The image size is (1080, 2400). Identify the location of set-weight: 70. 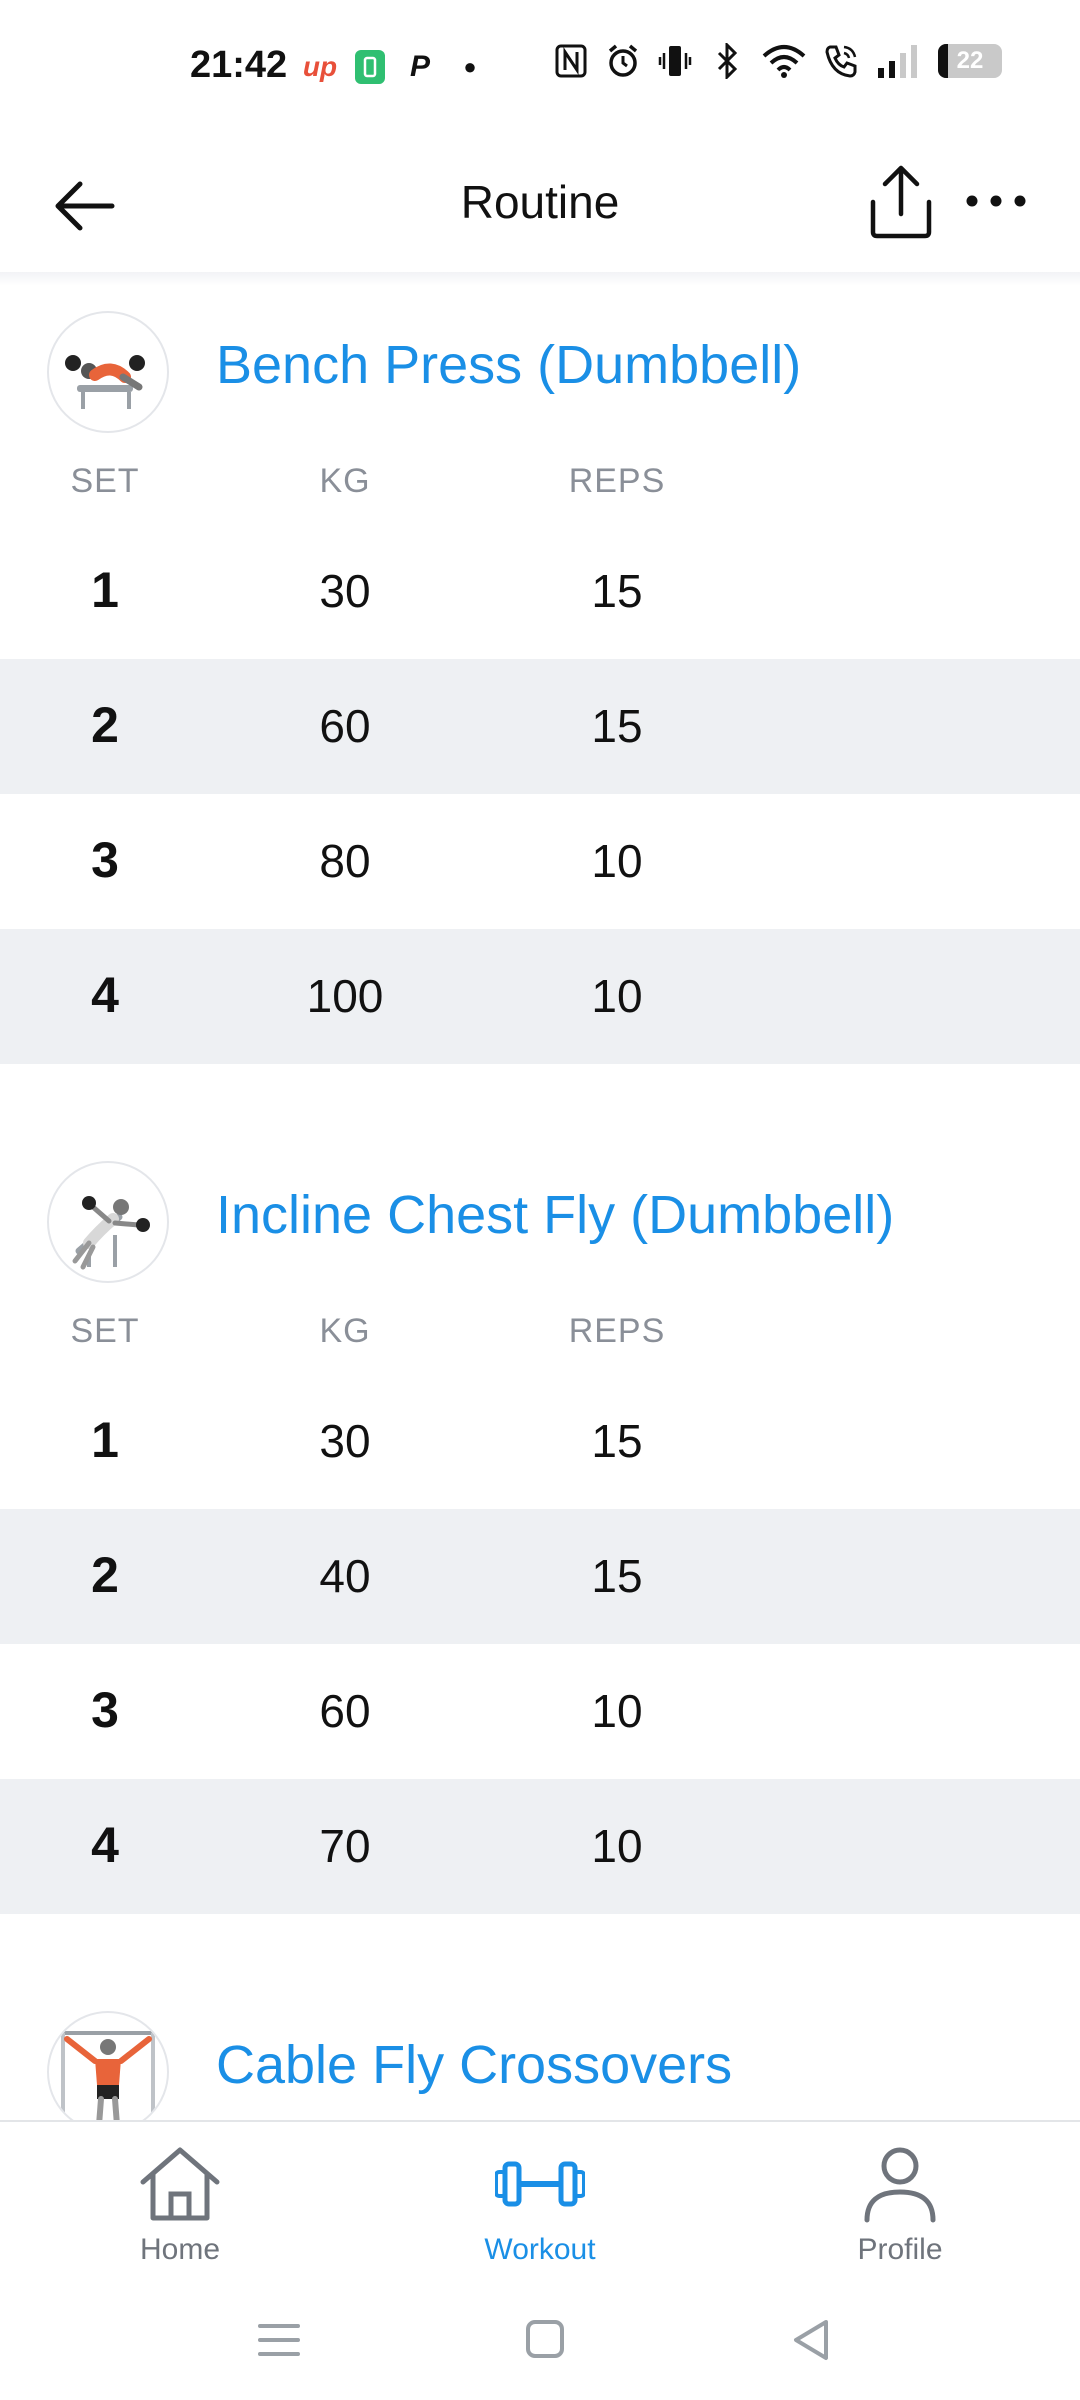
(345, 1846).